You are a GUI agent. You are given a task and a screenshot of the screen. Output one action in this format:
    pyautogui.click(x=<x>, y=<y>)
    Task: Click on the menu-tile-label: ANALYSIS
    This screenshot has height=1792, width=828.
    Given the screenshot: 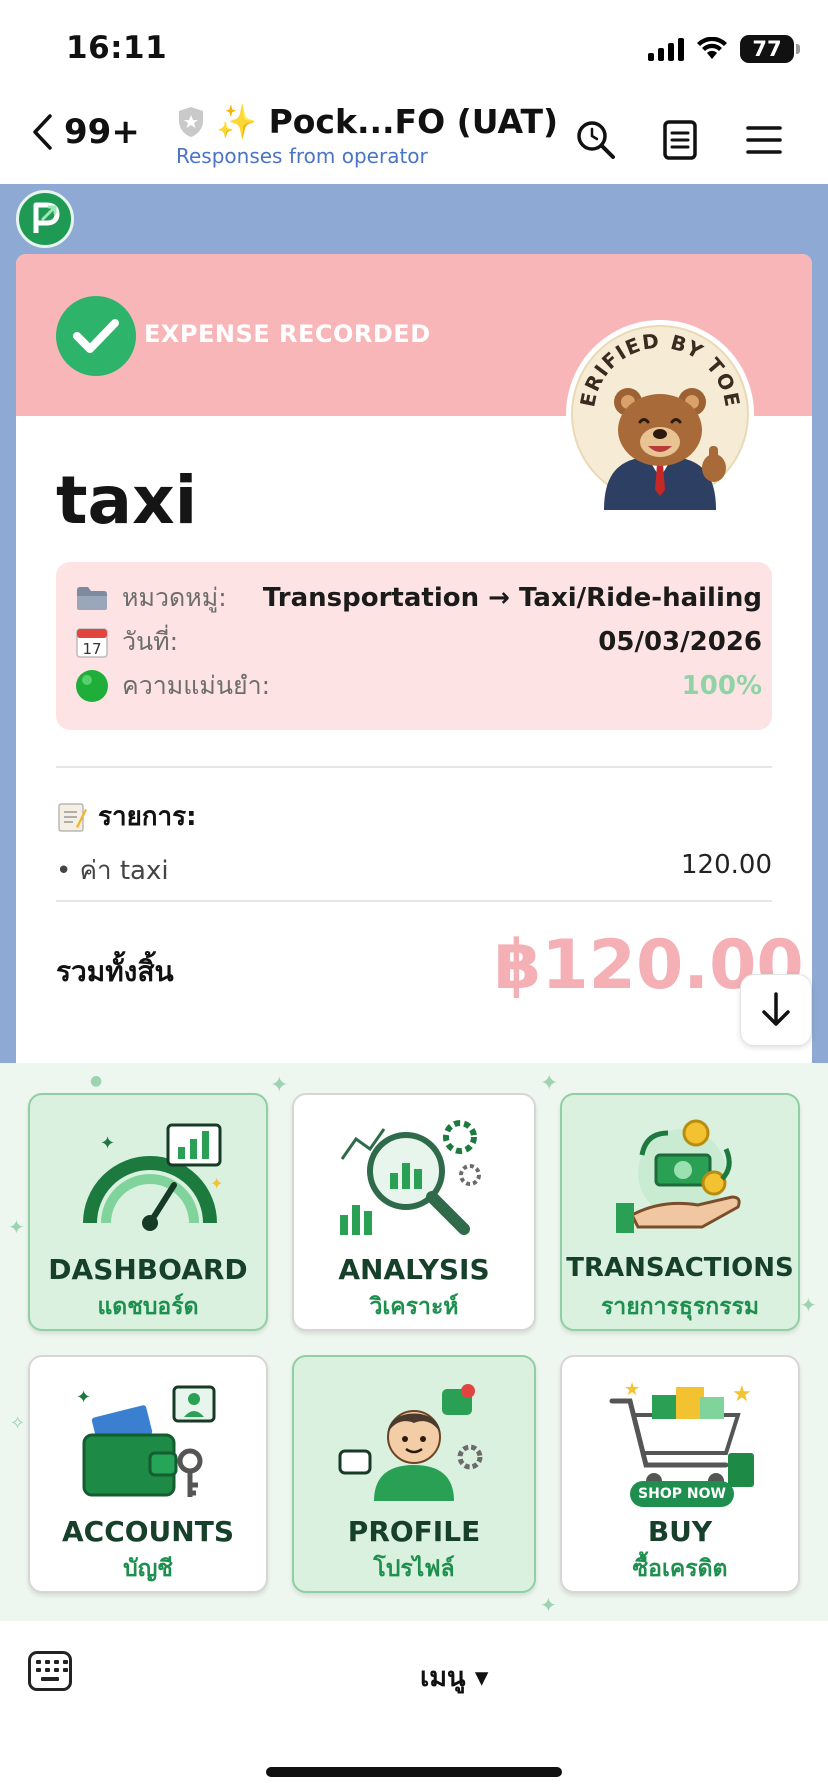 What is the action you would take?
    pyautogui.click(x=414, y=1269)
    